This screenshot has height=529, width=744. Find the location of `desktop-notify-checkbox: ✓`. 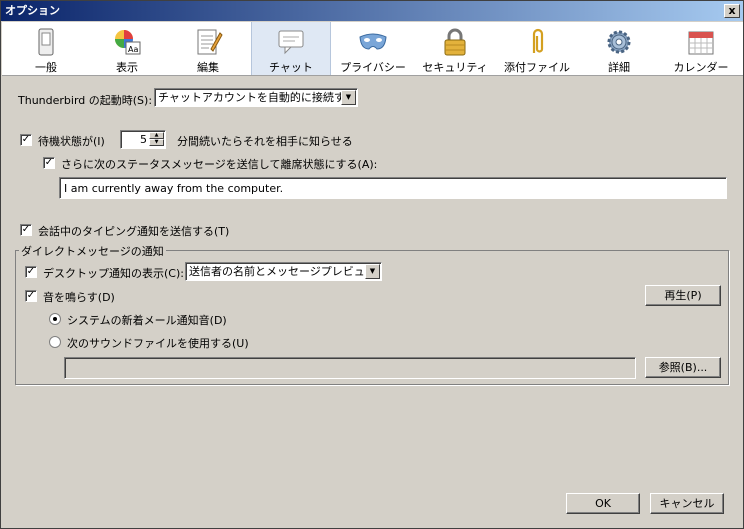

desktop-notify-checkbox: ✓ is located at coordinates (31, 272).